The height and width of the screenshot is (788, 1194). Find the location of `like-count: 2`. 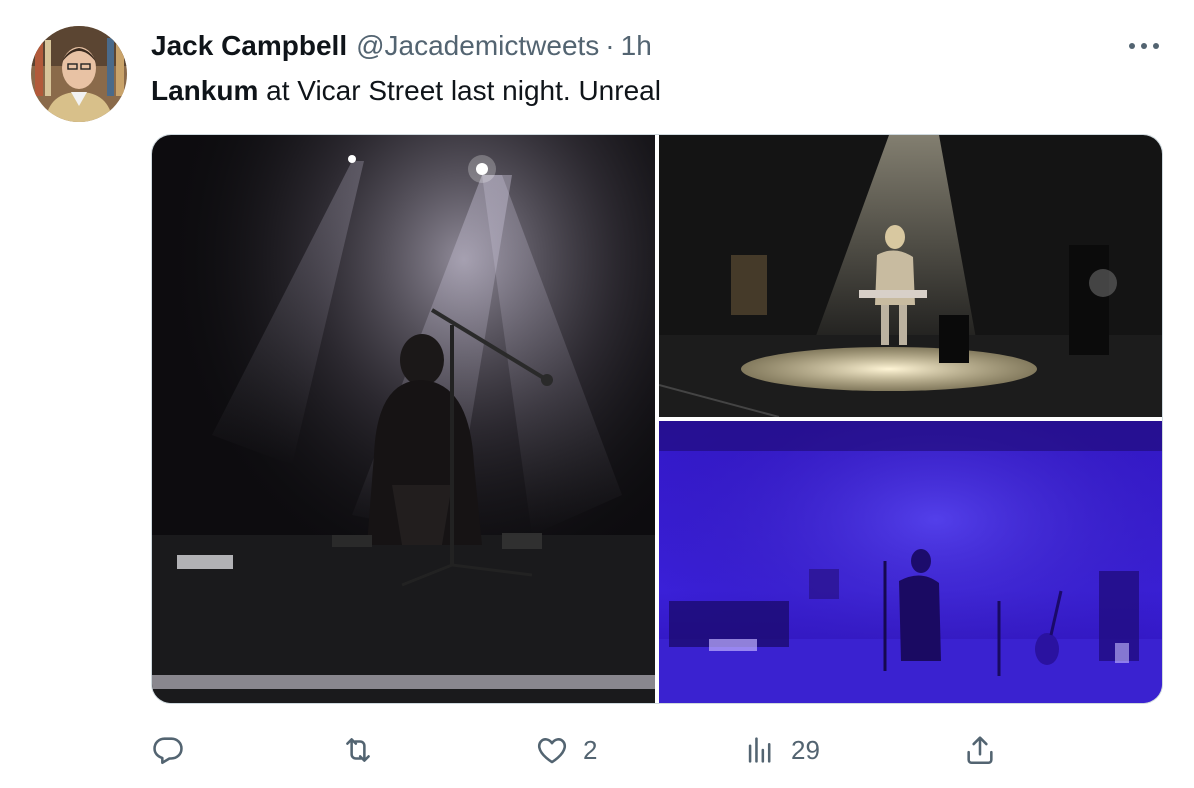

like-count: 2 is located at coordinates (590, 749).